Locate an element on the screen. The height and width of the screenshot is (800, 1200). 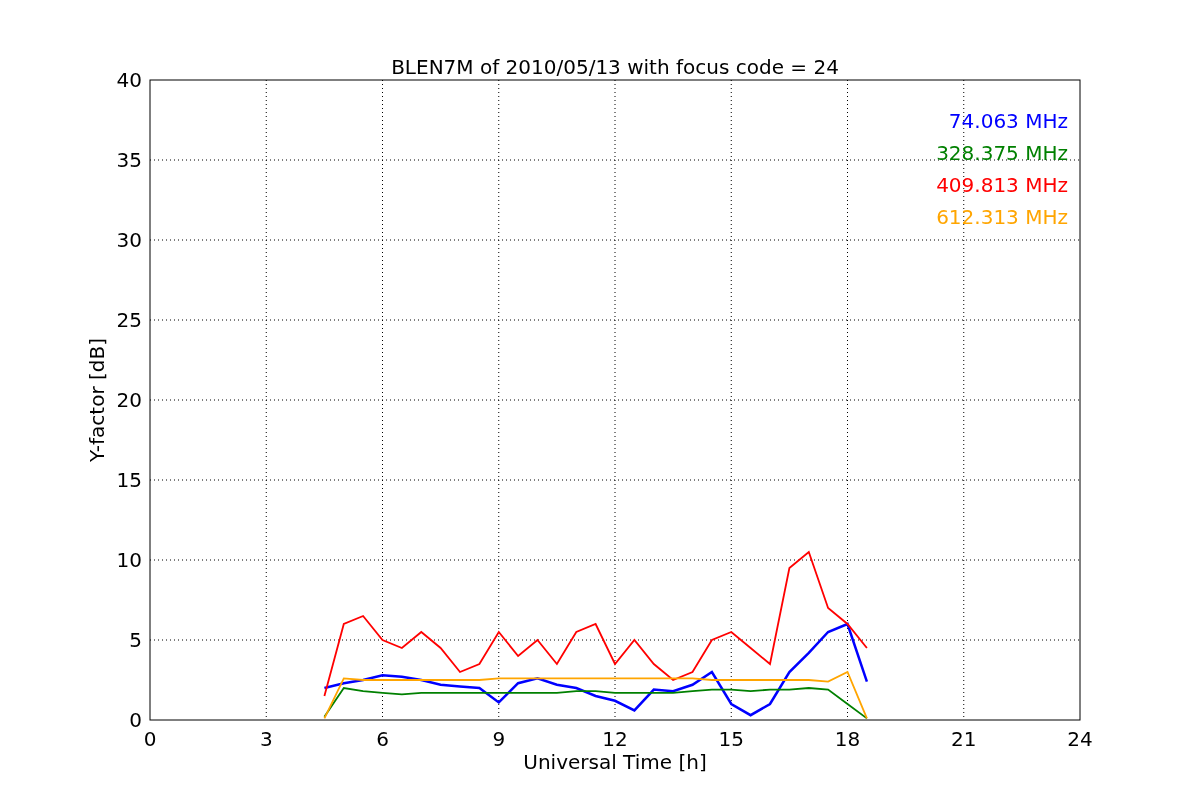
legend-label: 74.063 MHz is located at coordinates (1008, 121).